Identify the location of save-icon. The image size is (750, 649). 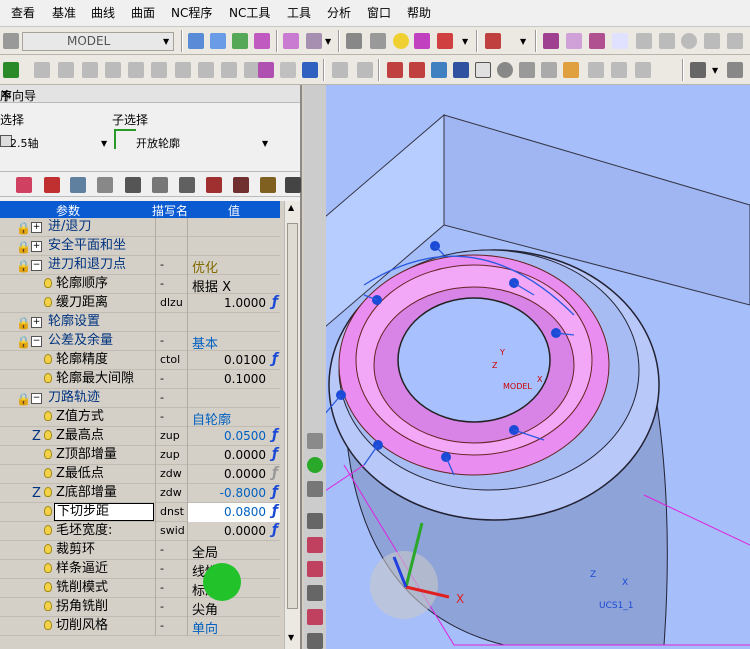
(214, 185).